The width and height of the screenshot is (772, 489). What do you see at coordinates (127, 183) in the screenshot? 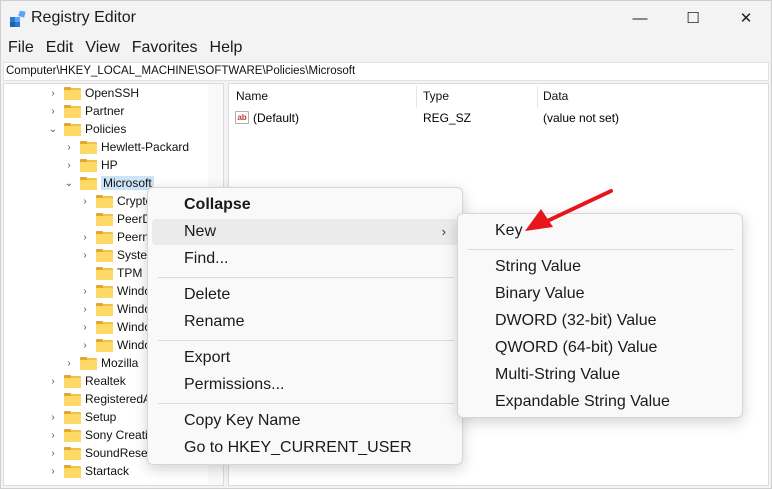
I see `tree-item-label: Microsoft` at bounding box center [127, 183].